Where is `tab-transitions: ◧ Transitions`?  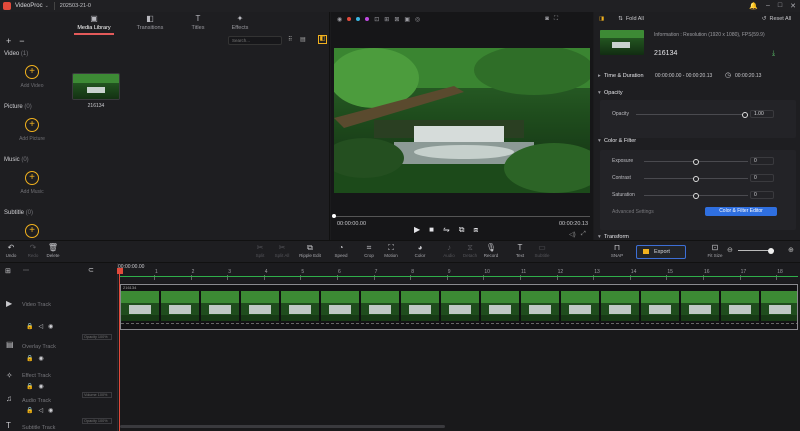
tab-transitions: ◧ Transitions is located at coordinates (150, 22).